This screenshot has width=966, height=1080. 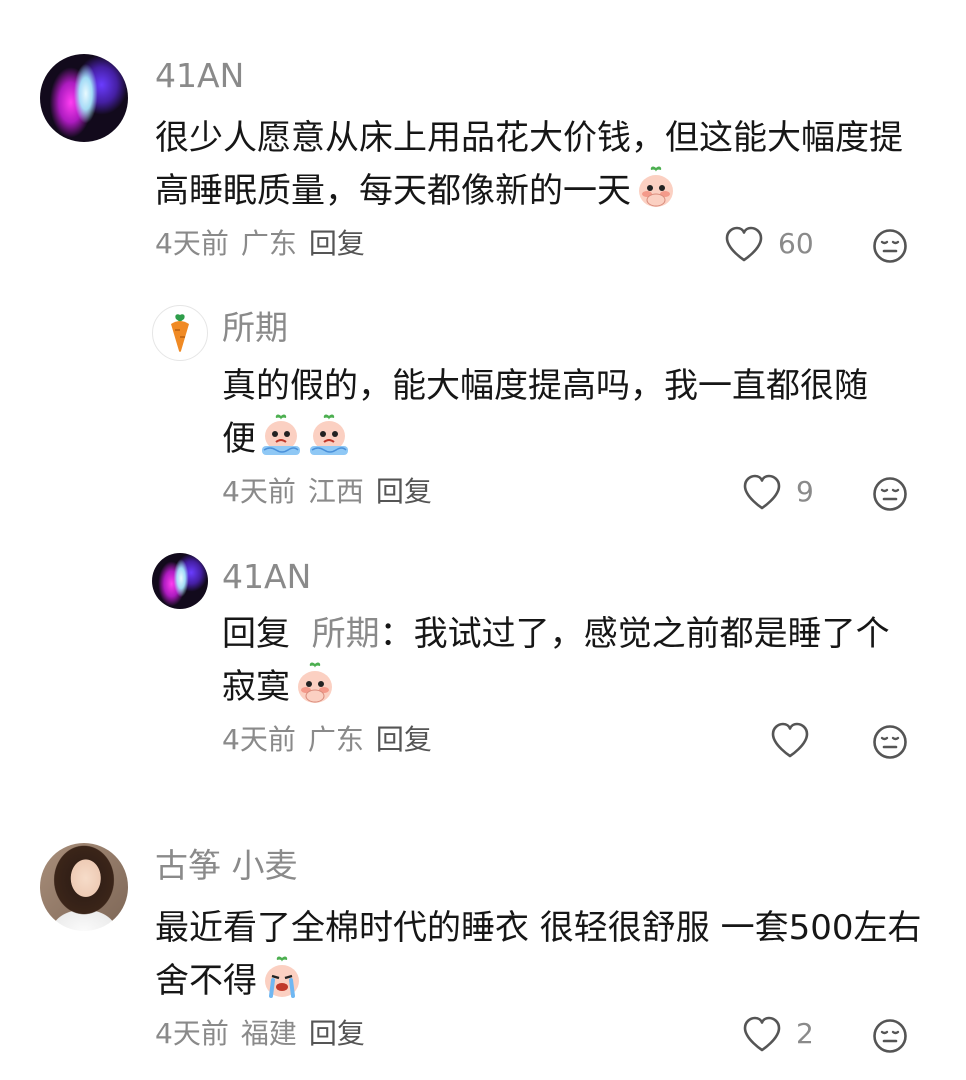 I want to click on comment-location: 福建, so click(x=268, y=1033).